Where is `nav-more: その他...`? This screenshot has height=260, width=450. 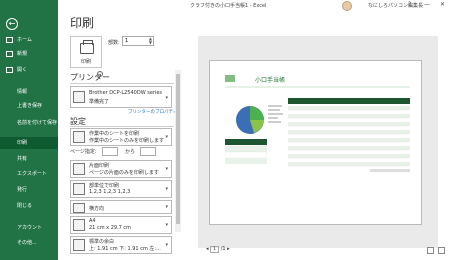
nav-more: その他... is located at coordinates (29, 243).